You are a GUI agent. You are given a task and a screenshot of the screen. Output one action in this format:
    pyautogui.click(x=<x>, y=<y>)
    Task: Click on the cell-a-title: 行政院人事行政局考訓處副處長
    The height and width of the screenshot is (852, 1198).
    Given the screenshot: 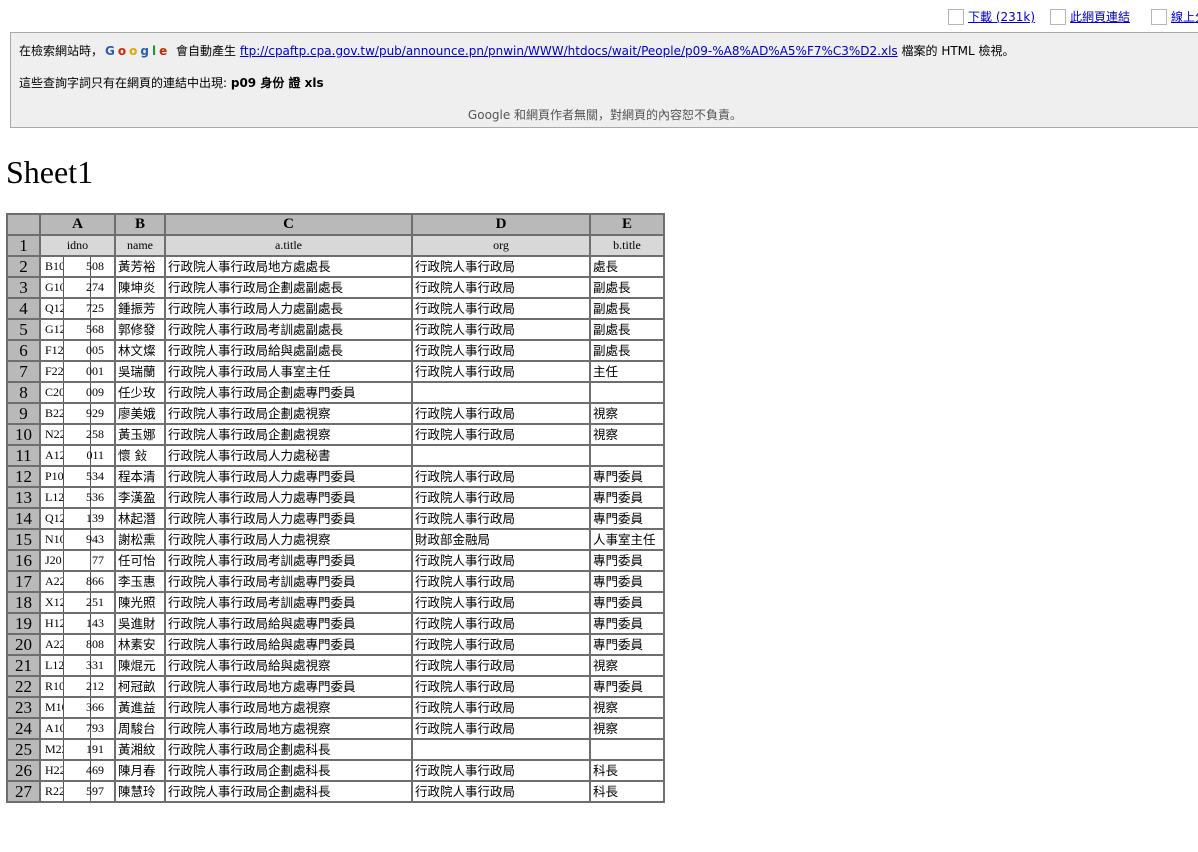 What is the action you would take?
    pyautogui.click(x=288, y=329)
    